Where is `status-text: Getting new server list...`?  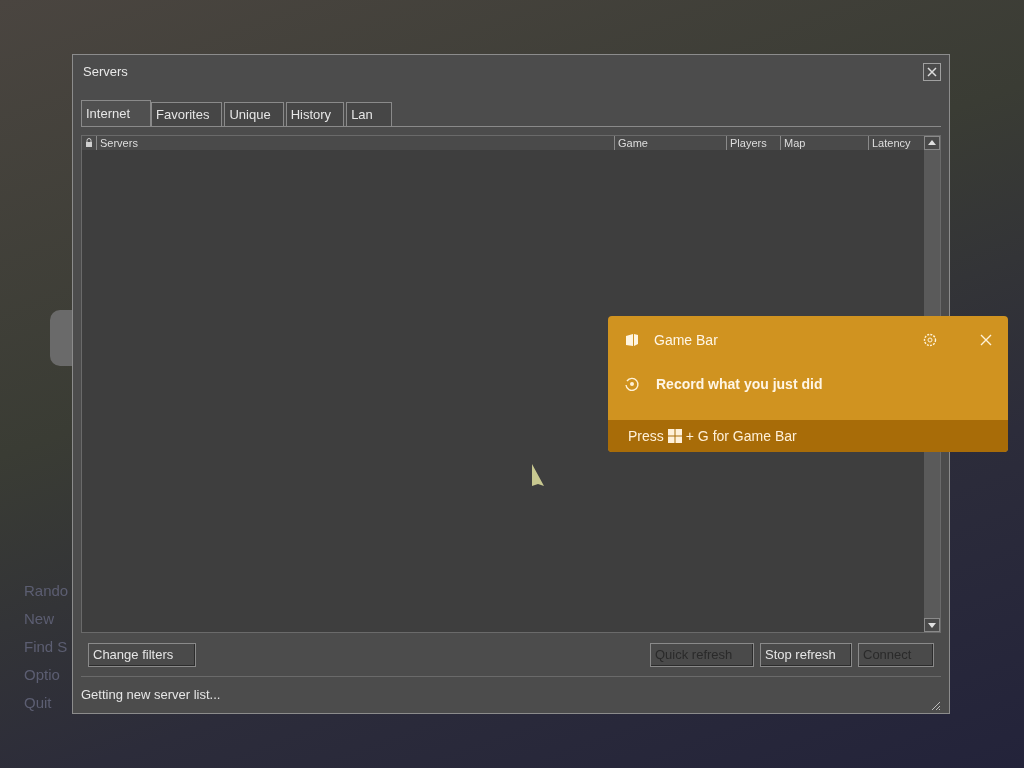
status-text: Getting new server list... is located at coordinates (151, 695).